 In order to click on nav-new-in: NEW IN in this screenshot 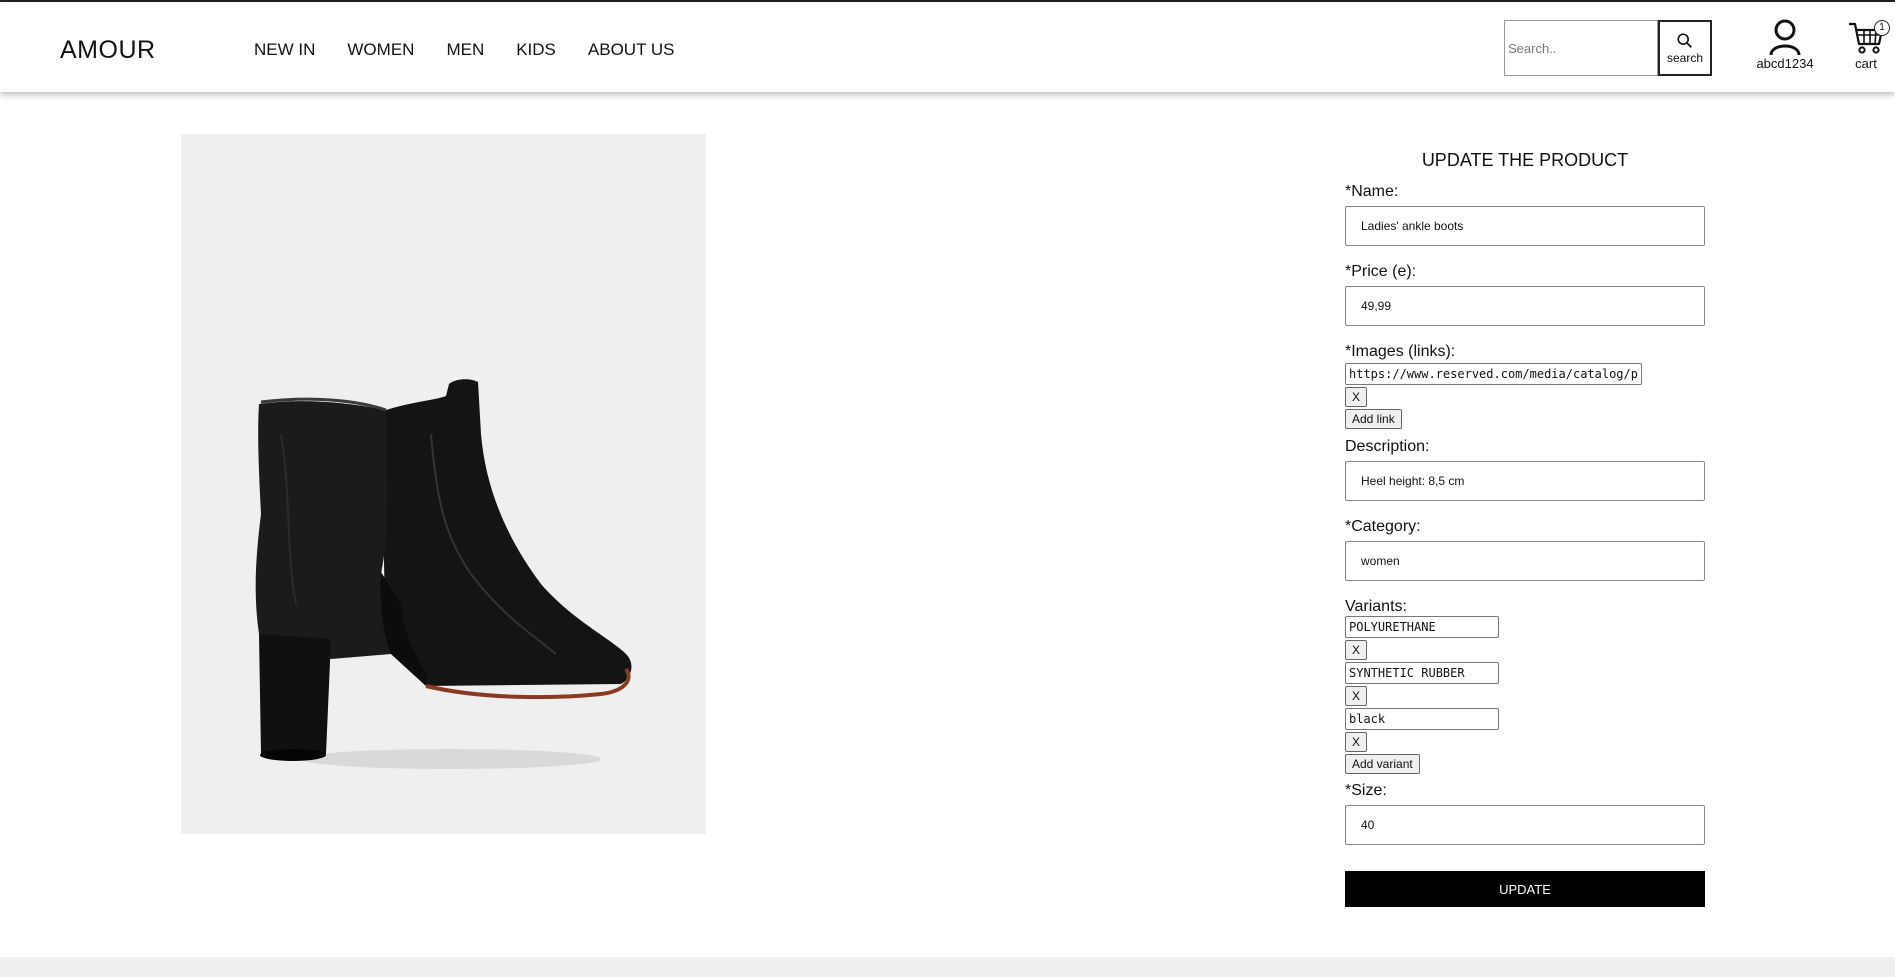, I will do `click(284, 50)`.